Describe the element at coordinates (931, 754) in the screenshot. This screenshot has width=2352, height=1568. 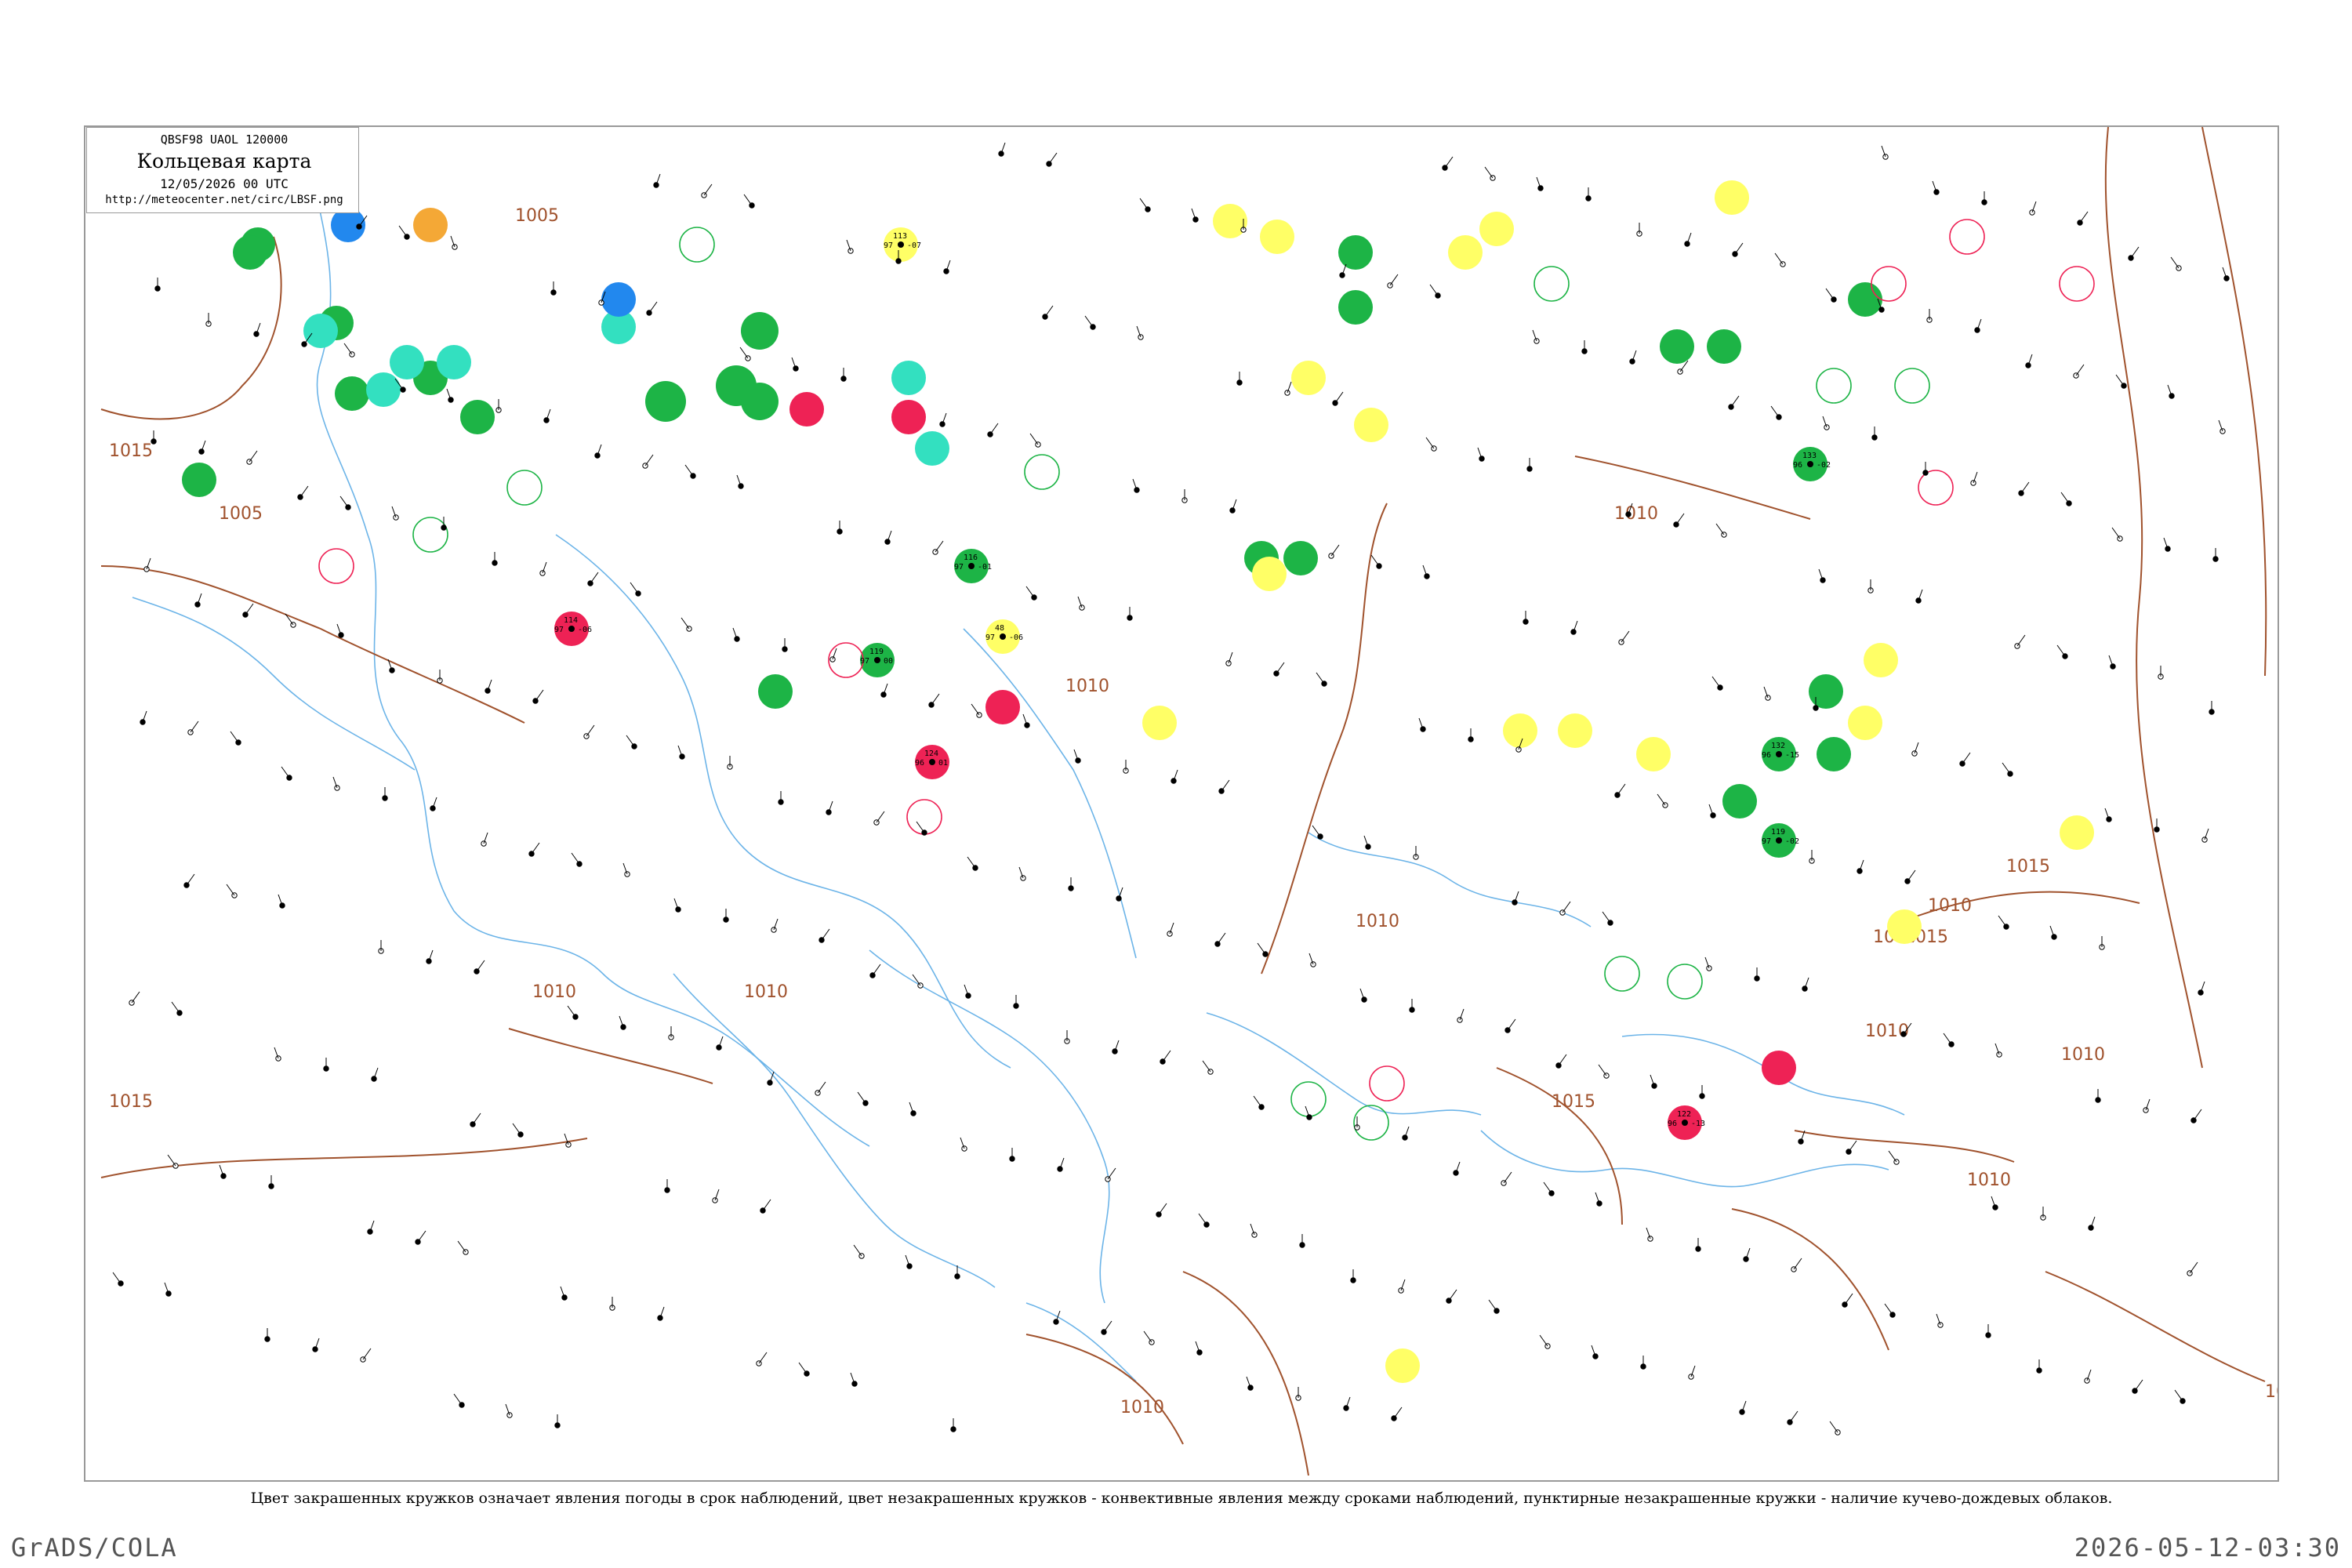
I see `station-pressure: 124` at that location.